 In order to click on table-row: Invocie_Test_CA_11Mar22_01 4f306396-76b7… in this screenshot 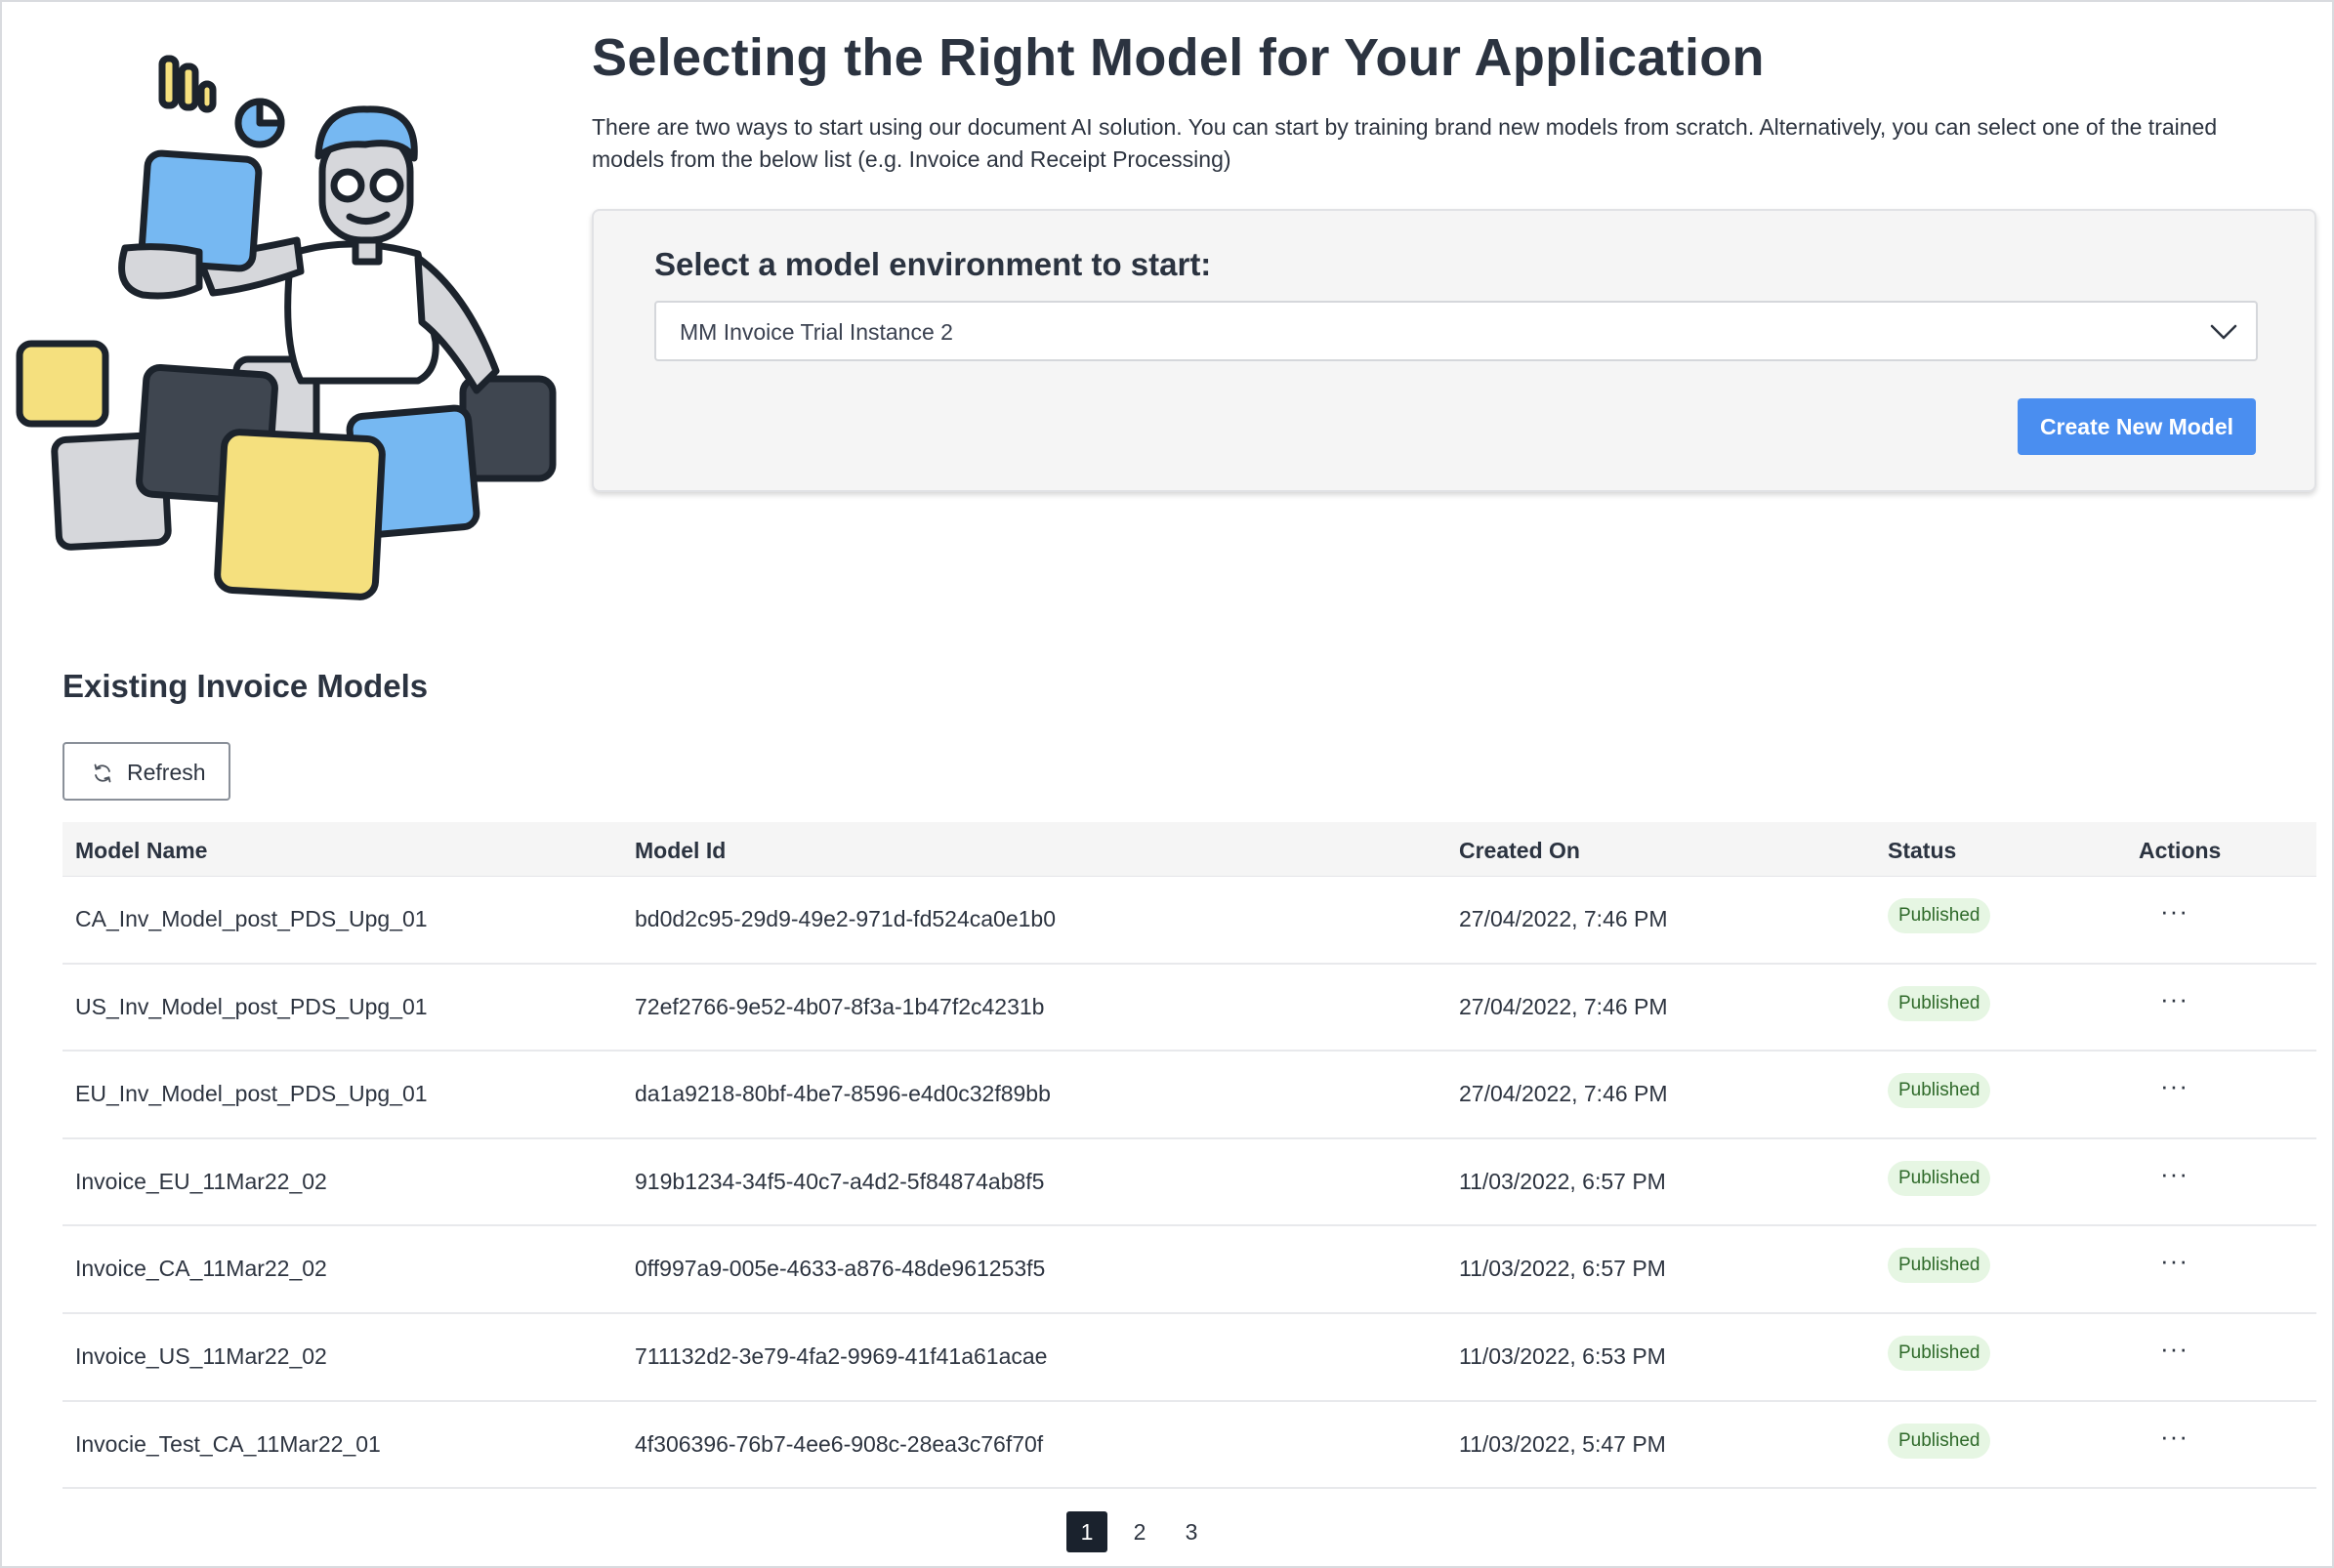, I will do `click(1189, 1446)`.